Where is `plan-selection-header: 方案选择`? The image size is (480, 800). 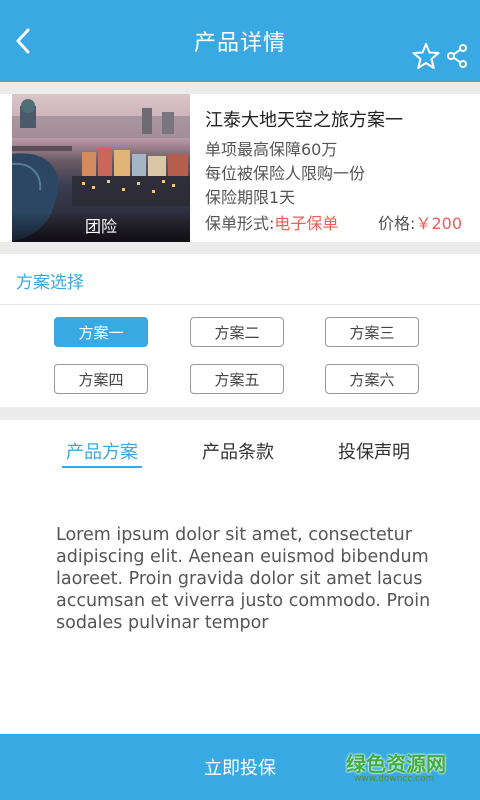 plan-selection-header: 方案选择 is located at coordinates (240, 279).